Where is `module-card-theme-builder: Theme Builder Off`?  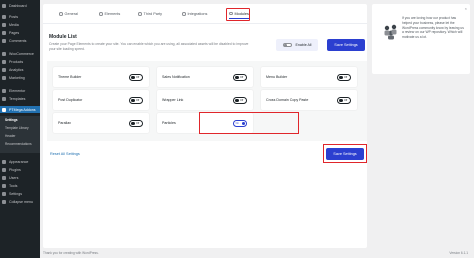
module-card-theme-builder: Theme Builder Off is located at coordinates (101, 77).